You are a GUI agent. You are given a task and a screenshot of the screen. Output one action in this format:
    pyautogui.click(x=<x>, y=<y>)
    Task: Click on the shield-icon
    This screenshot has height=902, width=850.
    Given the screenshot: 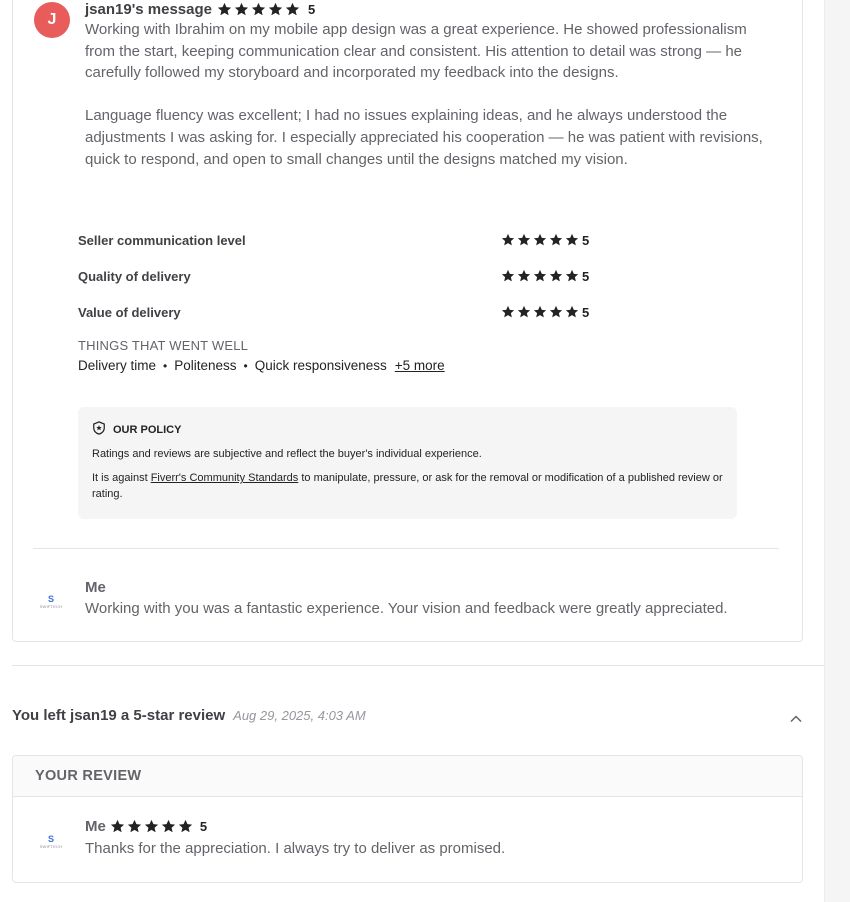 What is the action you would take?
    pyautogui.click(x=99, y=429)
    